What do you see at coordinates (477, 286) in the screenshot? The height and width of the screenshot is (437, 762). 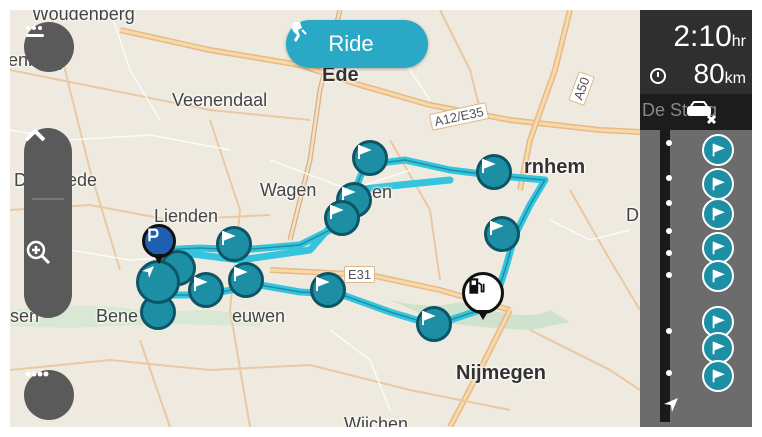 I see `fuel-pump-icon` at bounding box center [477, 286].